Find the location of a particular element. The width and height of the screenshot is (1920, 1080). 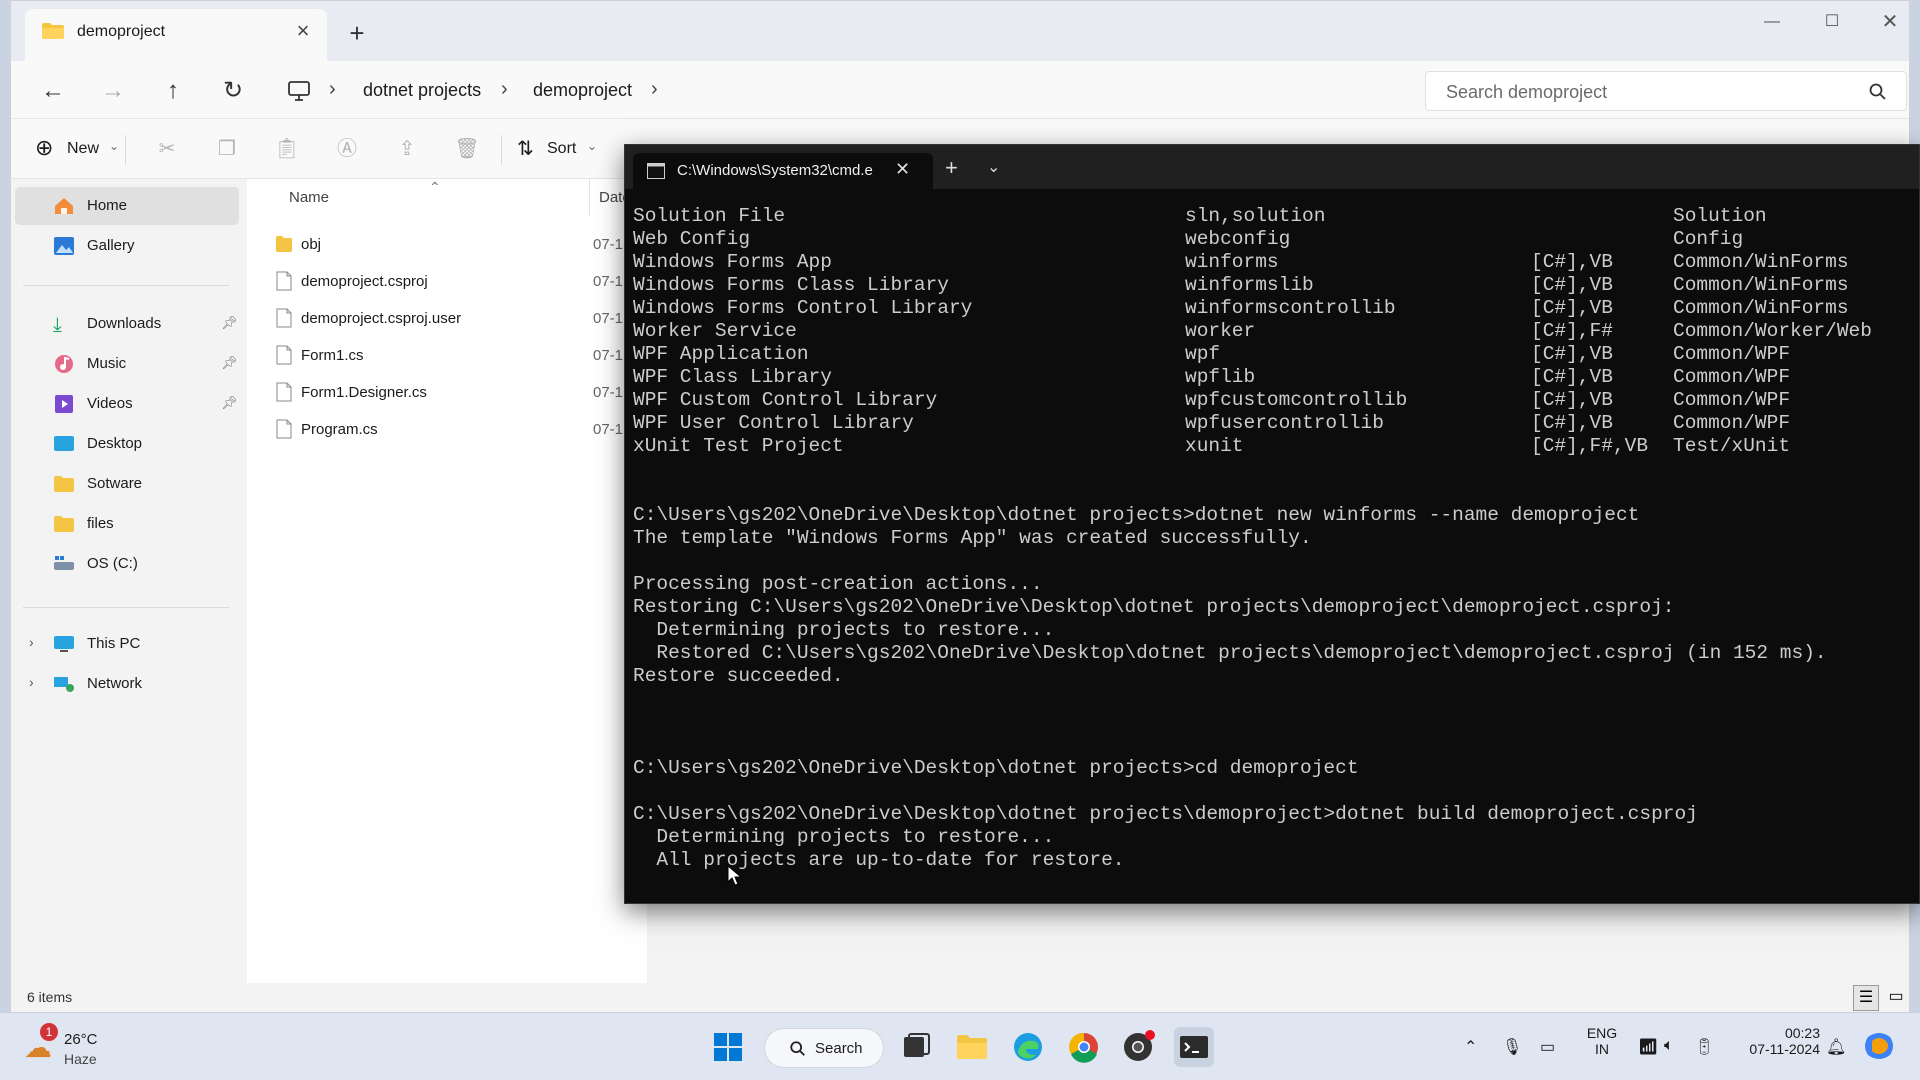

breadcrumb-demoproject: demoproject is located at coordinates (582, 90).